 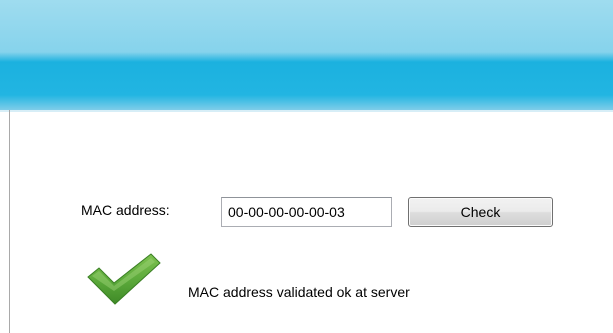 I want to click on validation-status-message: MAC address validated ok at server, so click(x=299, y=292).